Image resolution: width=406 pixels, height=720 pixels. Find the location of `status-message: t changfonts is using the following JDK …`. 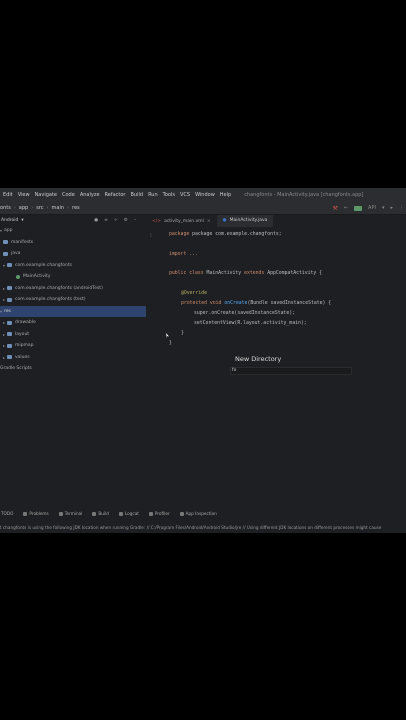

status-message: t changfonts is using the following JDK … is located at coordinates (191, 527).